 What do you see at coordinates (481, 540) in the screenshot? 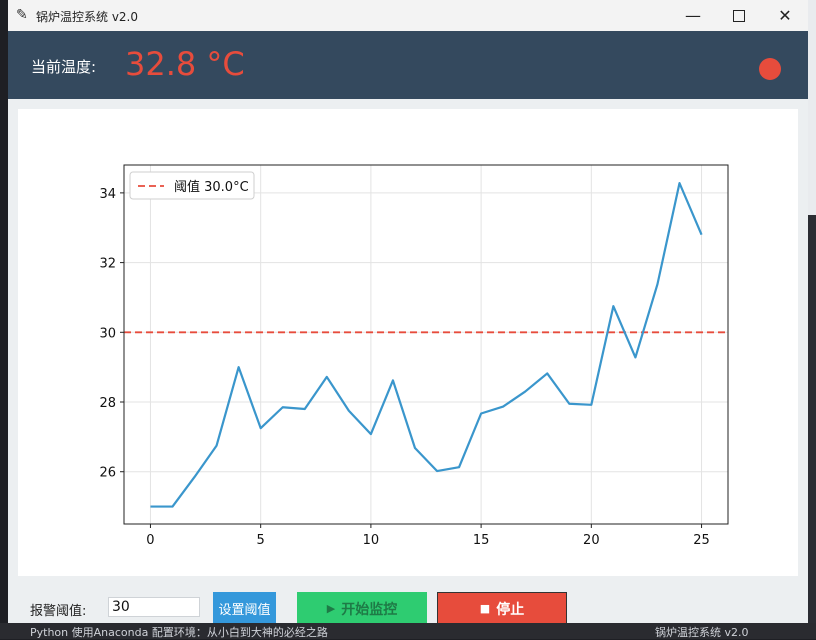
I see `x-tick-label: 15` at bounding box center [481, 540].